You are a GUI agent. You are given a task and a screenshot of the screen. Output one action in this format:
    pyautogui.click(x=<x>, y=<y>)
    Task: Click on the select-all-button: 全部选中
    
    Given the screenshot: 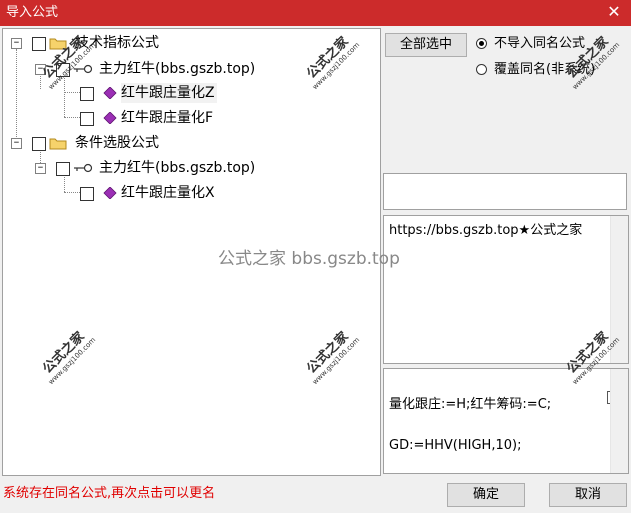 What is the action you would take?
    pyautogui.click(x=426, y=45)
    